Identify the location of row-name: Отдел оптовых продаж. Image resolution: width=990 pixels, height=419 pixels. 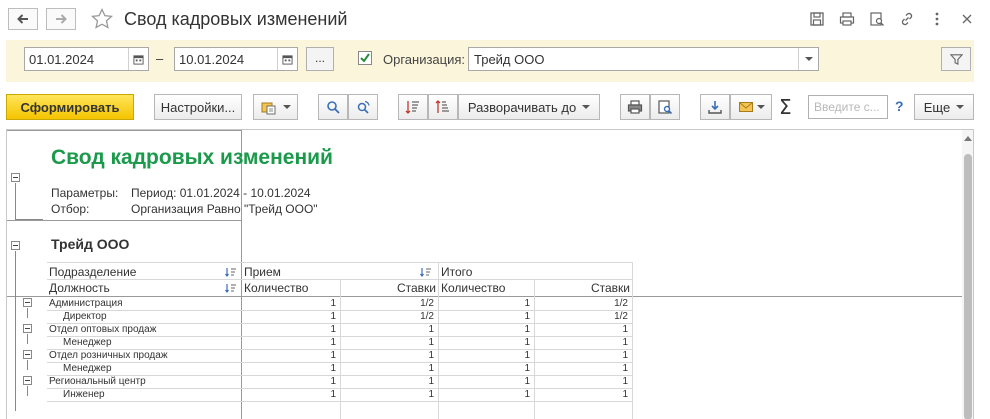
(102, 329).